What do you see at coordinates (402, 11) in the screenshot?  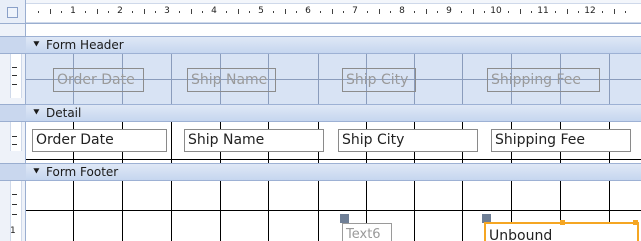 I see `ruler-number: 8` at bounding box center [402, 11].